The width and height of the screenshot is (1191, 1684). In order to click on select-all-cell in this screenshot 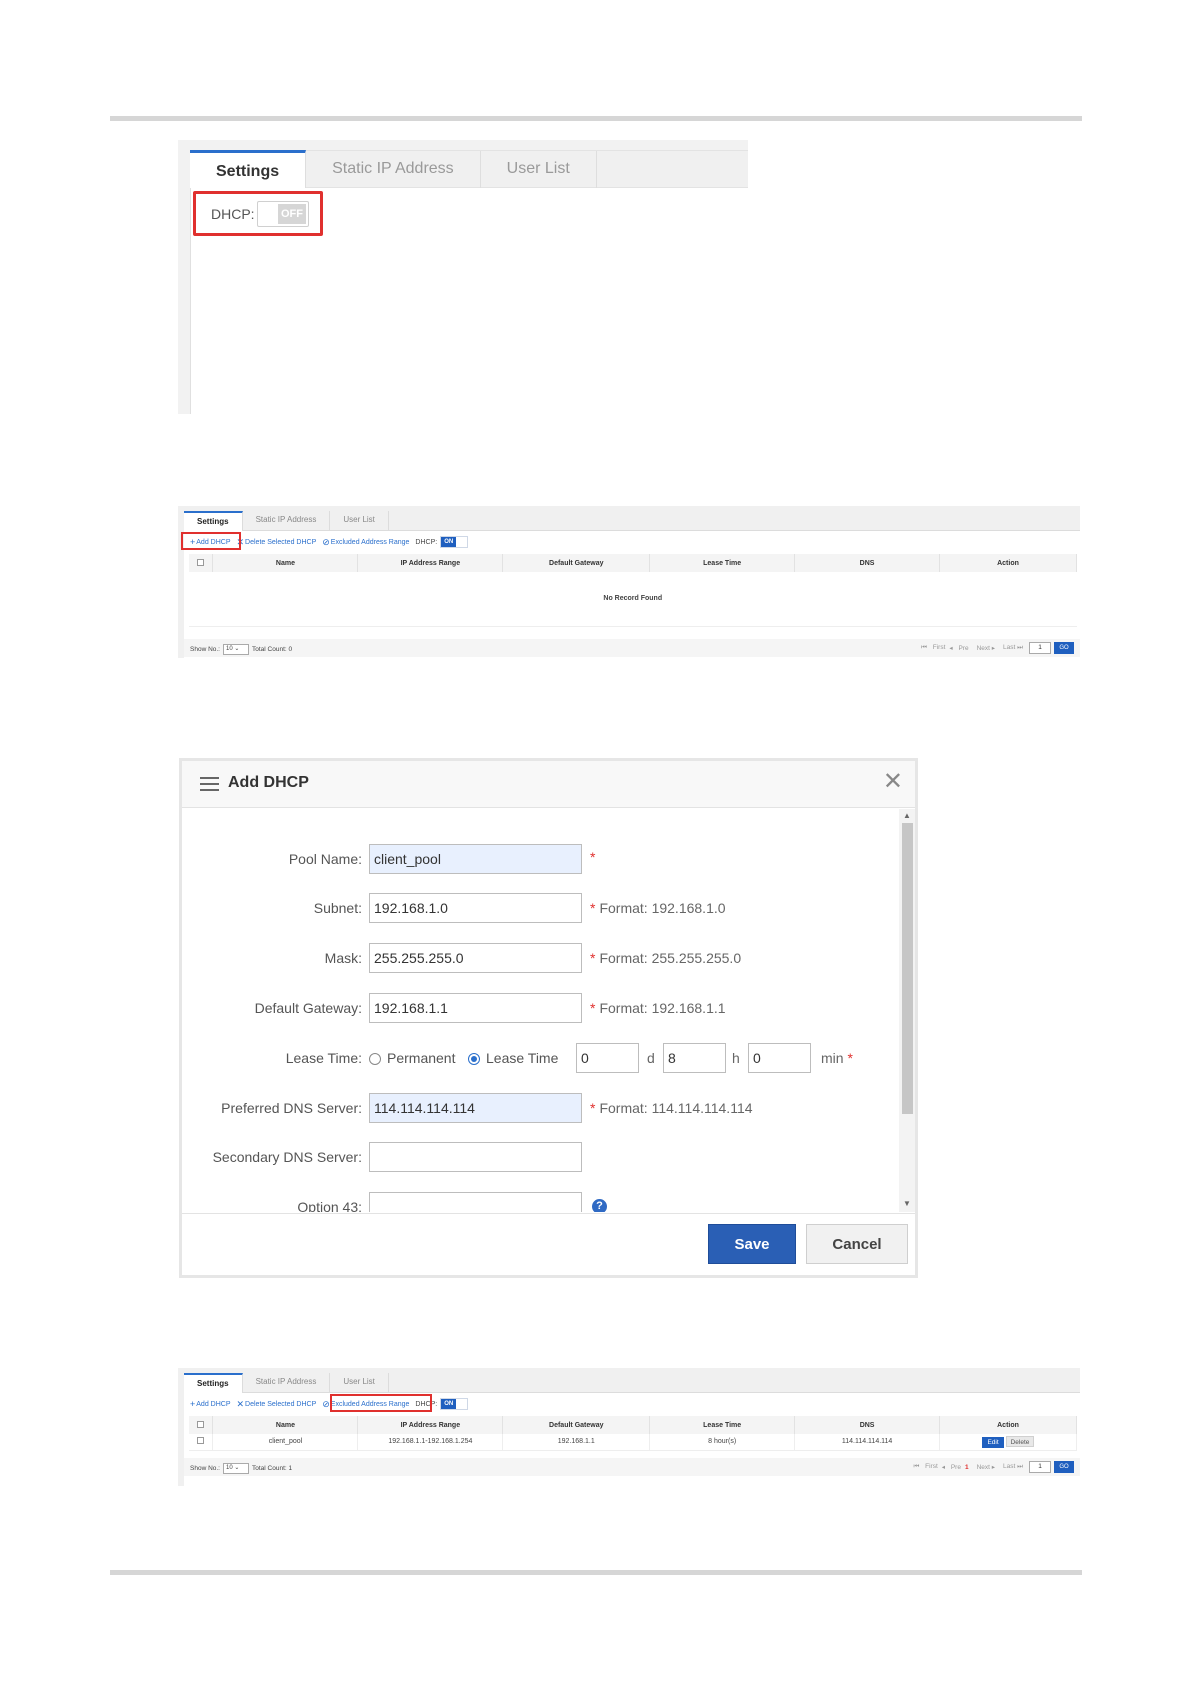, I will do `click(201, 563)`.